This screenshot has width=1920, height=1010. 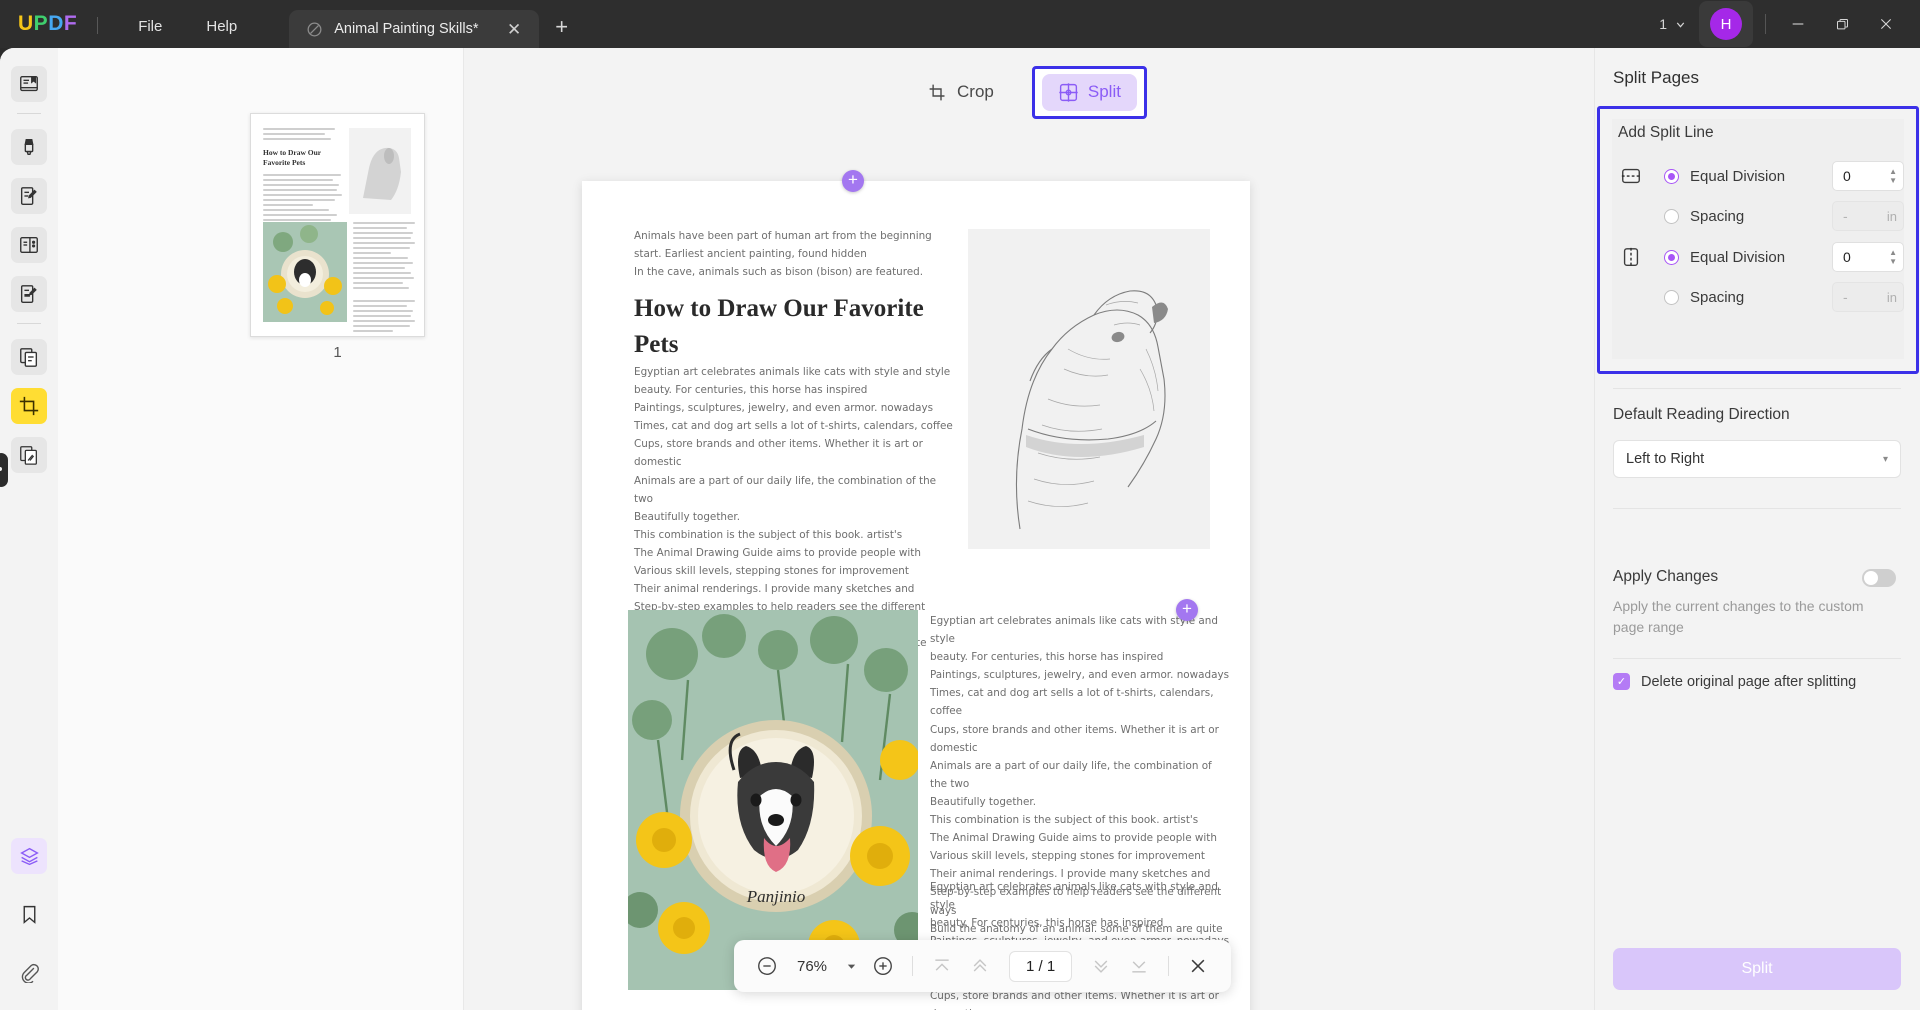 I want to click on updf-logo: UPDF, so click(x=47, y=24).